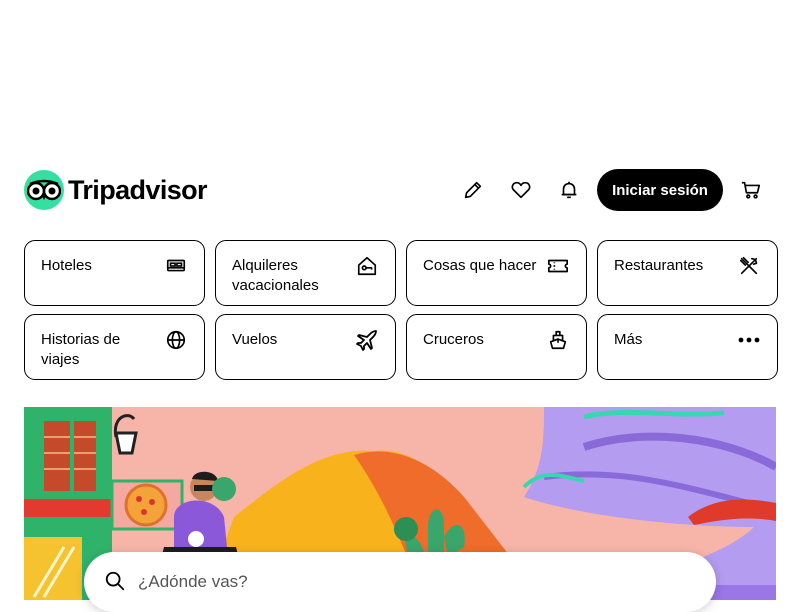 This screenshot has width=800, height=612. What do you see at coordinates (749, 266) in the screenshot?
I see `utensils-icon` at bounding box center [749, 266].